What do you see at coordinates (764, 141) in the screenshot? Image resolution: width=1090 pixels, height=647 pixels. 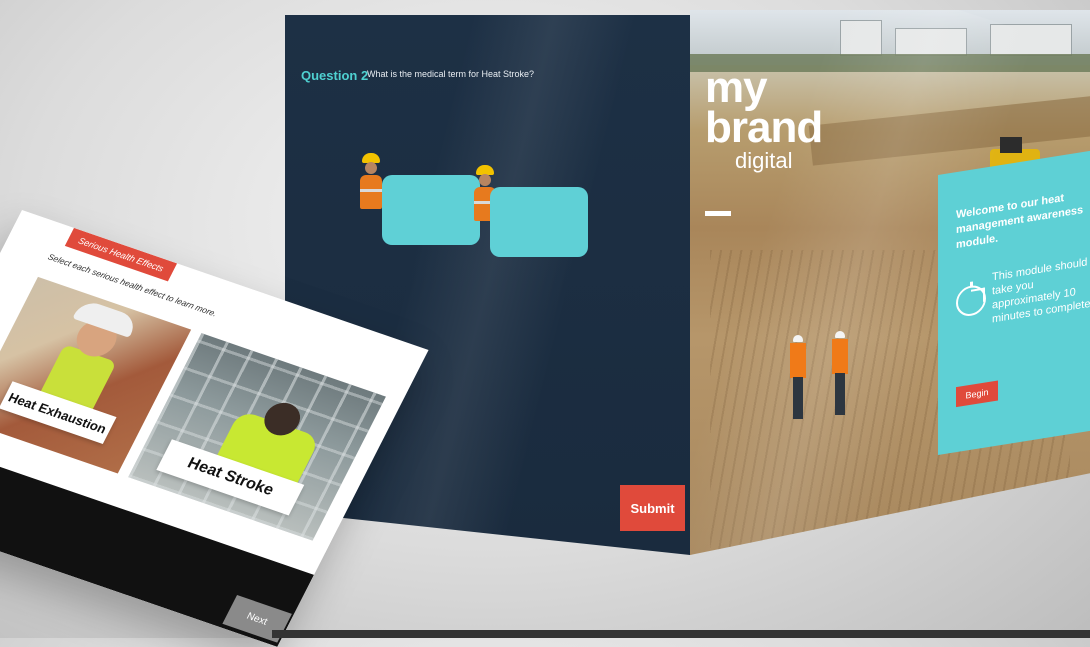 I see `brand-logo: my brand digital` at bounding box center [764, 141].